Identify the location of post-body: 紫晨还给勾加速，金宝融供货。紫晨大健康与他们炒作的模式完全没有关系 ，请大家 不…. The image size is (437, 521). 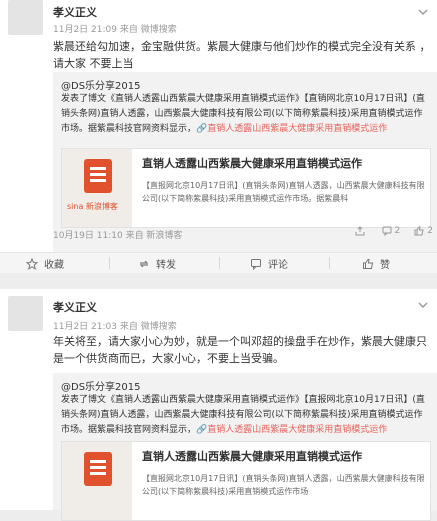
(242, 55).